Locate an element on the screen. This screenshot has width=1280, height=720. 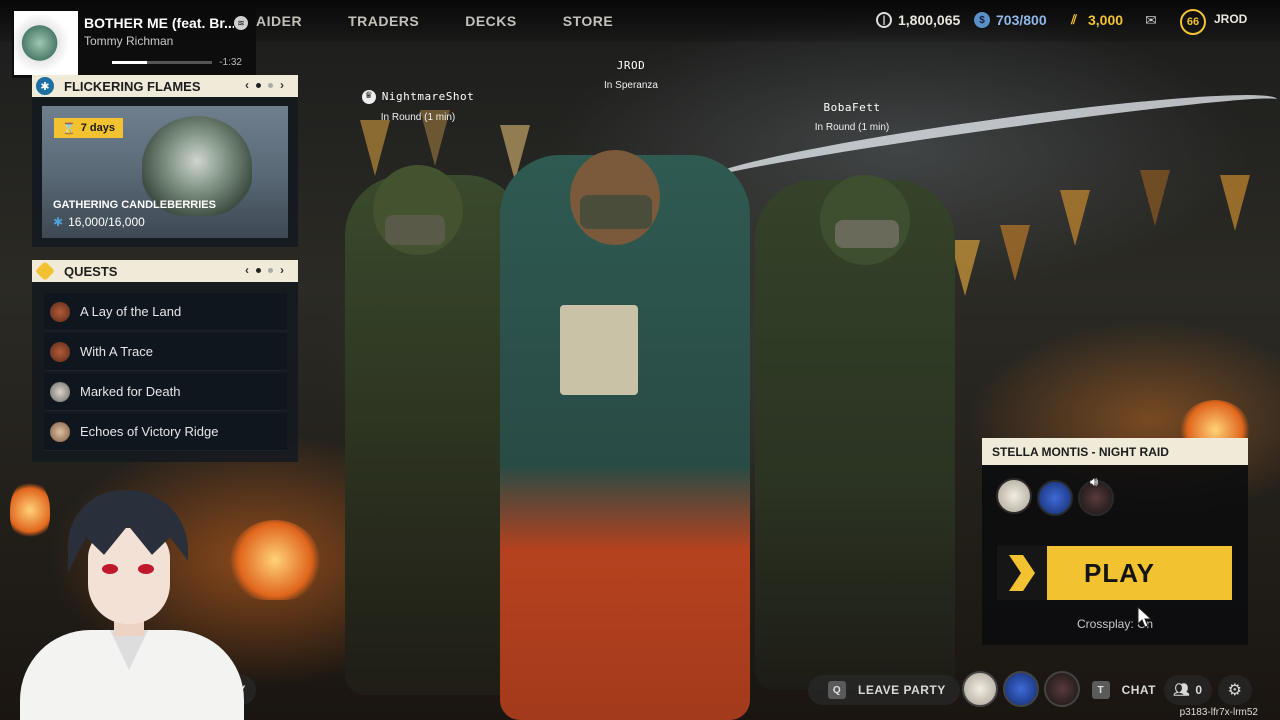
event-panel-header: ✱ FLICKERING FLAMES ‹ › is located at coordinates (165, 86).